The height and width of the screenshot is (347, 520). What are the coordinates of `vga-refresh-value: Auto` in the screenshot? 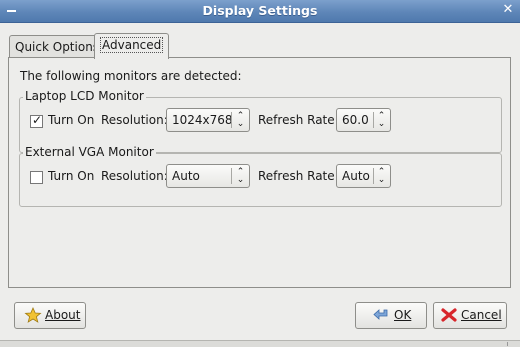 It's located at (356, 176).